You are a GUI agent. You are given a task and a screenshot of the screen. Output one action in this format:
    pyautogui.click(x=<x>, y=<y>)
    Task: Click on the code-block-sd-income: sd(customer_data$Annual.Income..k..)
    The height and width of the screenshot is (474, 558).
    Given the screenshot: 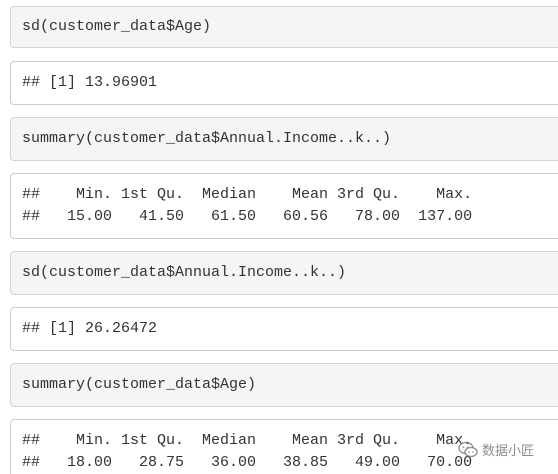 What is the action you would take?
    pyautogui.click(x=284, y=273)
    